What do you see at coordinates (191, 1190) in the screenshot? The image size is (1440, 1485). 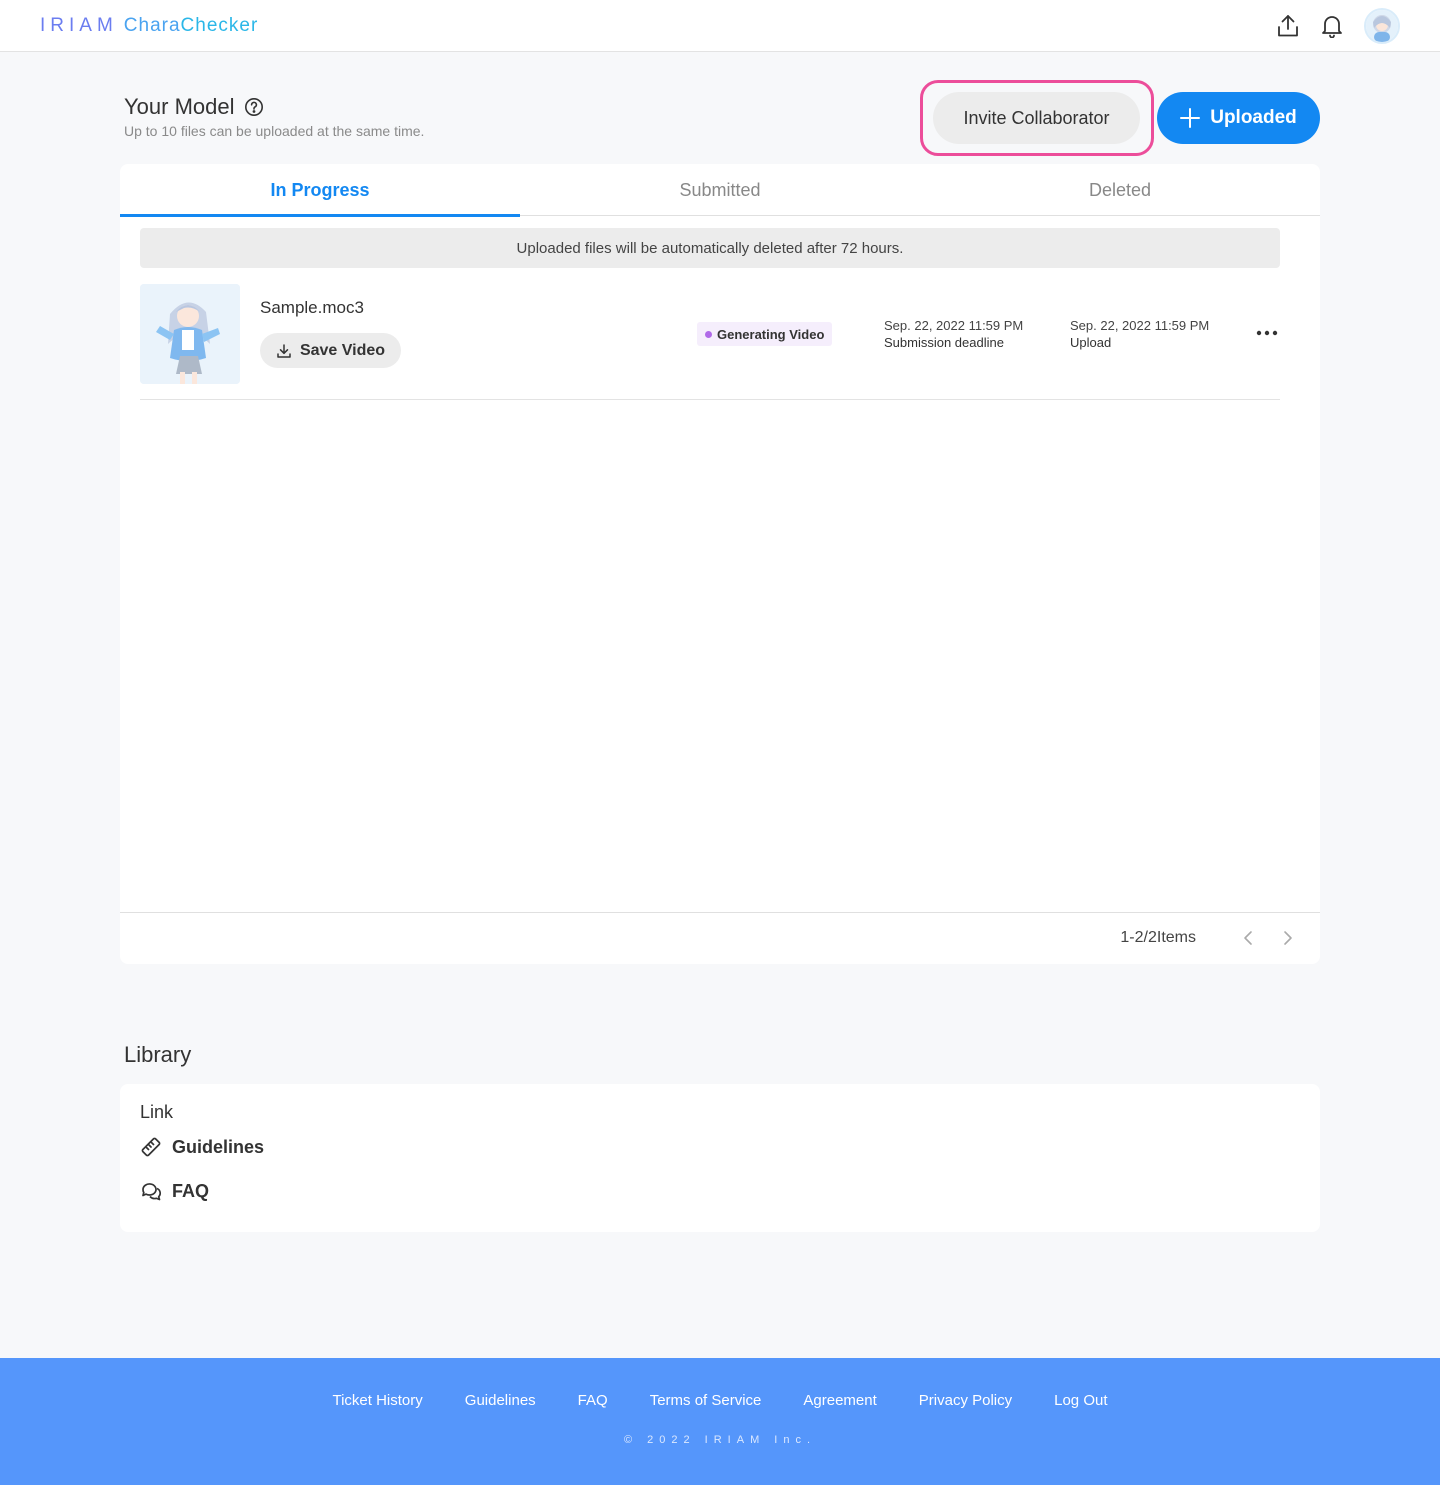 I see `faq-label: FAQ` at bounding box center [191, 1190].